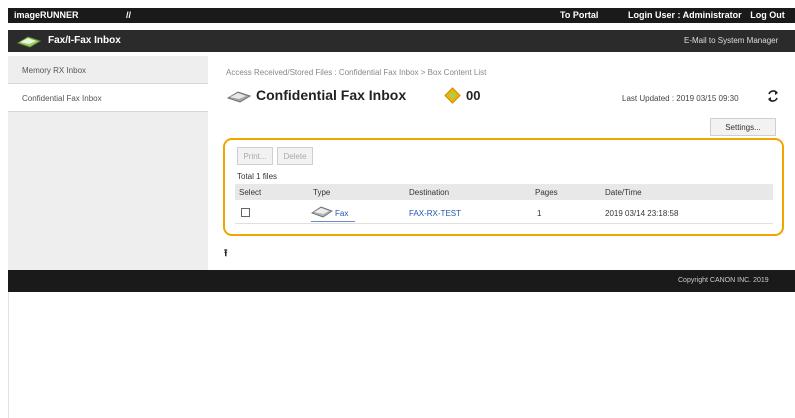 This screenshot has width=795, height=418. Describe the element at coordinates (773, 96) in the screenshot. I see `refresh-icon` at that location.